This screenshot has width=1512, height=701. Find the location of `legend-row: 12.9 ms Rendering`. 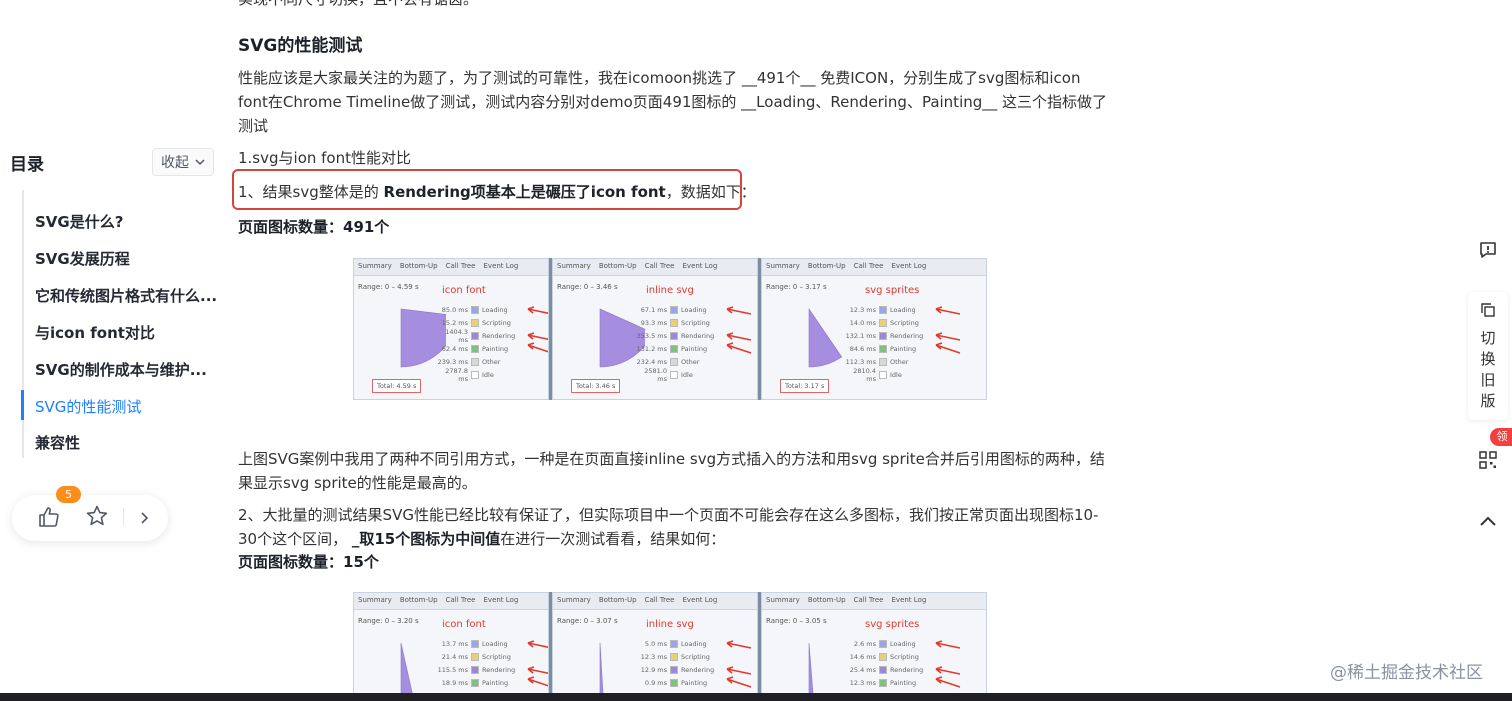

legend-row: 12.9 ms Rendering is located at coordinates (673, 669).